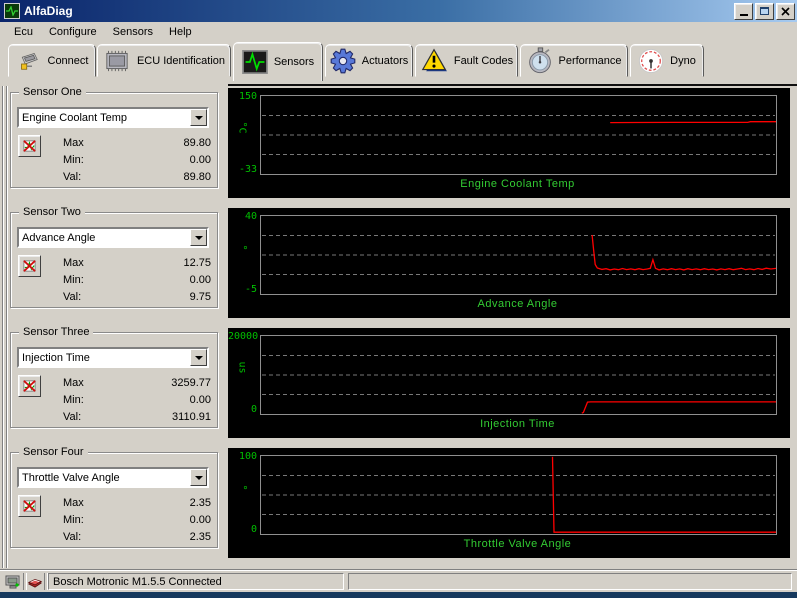 The width and height of the screenshot is (797, 598). Describe the element at coordinates (369, 60) in the screenshot. I see `tab-actuators: Actuators` at that location.